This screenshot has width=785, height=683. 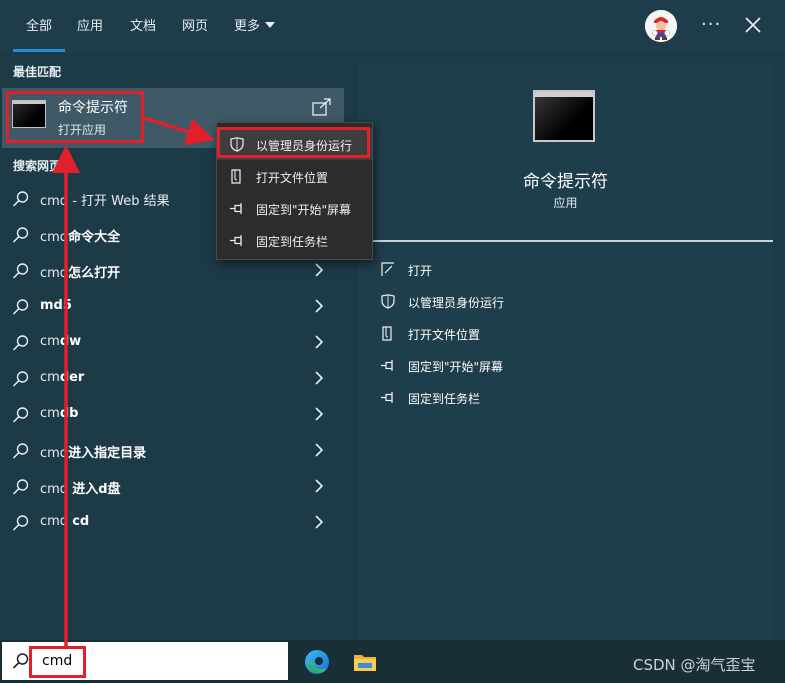 I want to click on suggestion-text-bold: 进入指定目录, so click(x=107, y=453).